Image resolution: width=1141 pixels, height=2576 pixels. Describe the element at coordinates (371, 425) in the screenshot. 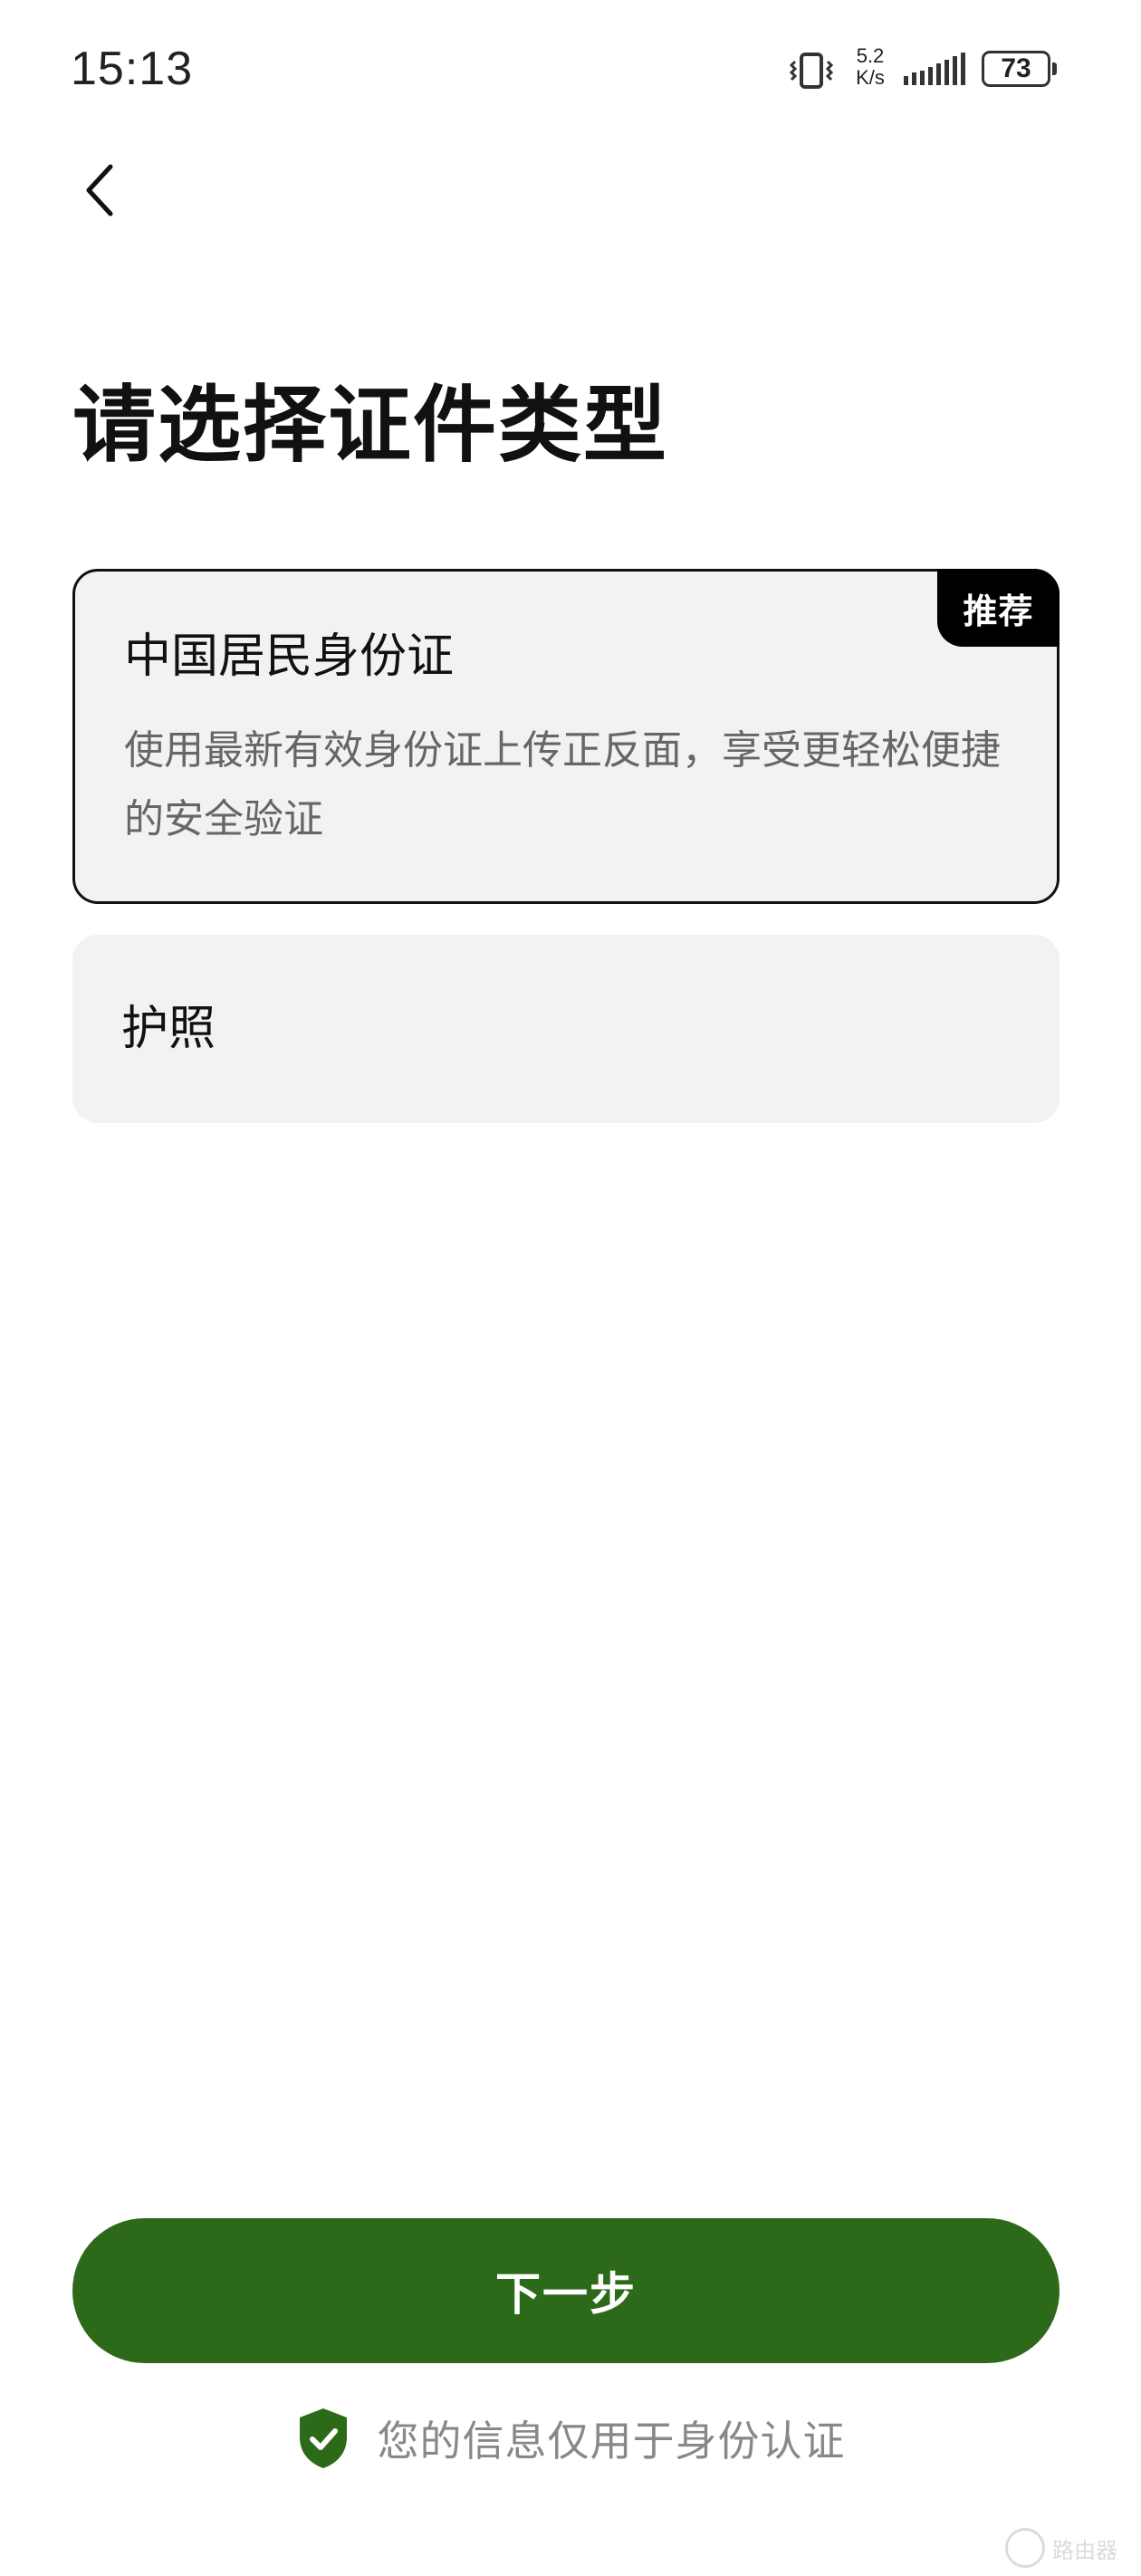

I see `page-title: 请选择证件类型` at that location.